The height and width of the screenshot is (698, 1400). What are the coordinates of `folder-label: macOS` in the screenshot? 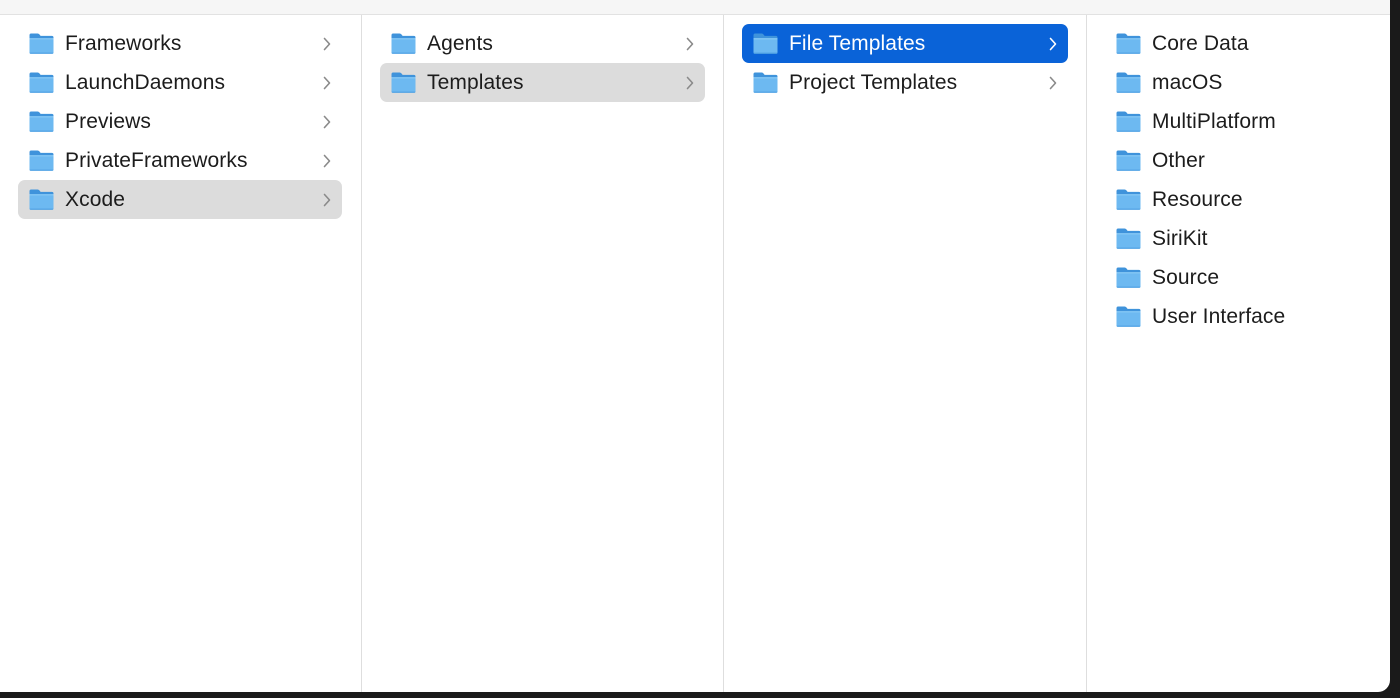 It's located at (1187, 82).